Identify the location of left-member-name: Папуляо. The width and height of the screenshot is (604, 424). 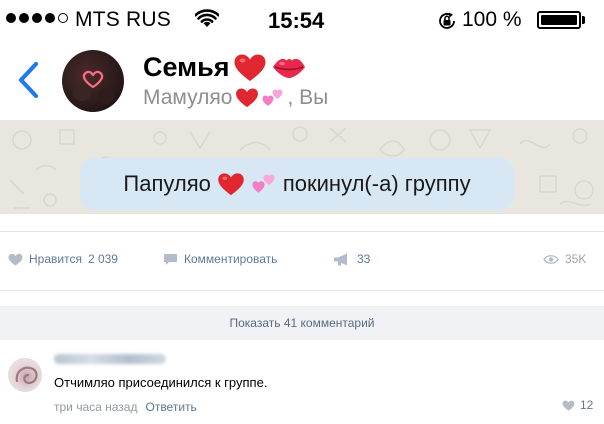
(167, 183).